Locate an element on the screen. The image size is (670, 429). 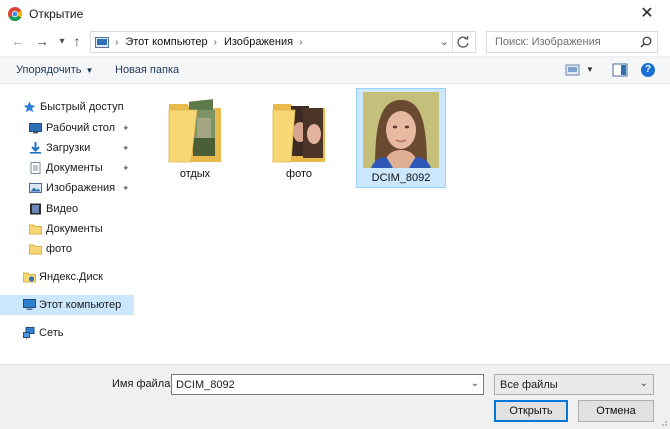
address-bar: › Этот компьютер › Изображения › ⌄ is located at coordinates (283, 42).